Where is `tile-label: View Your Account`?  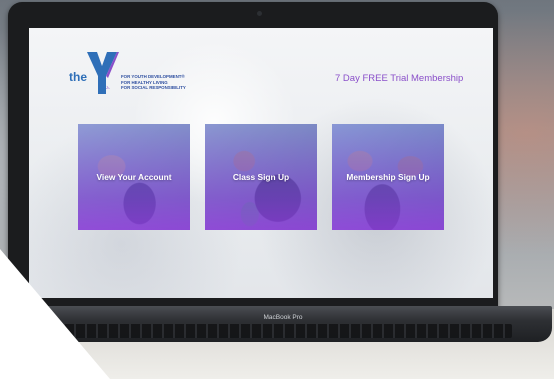
tile-label: View Your Account is located at coordinates (134, 177).